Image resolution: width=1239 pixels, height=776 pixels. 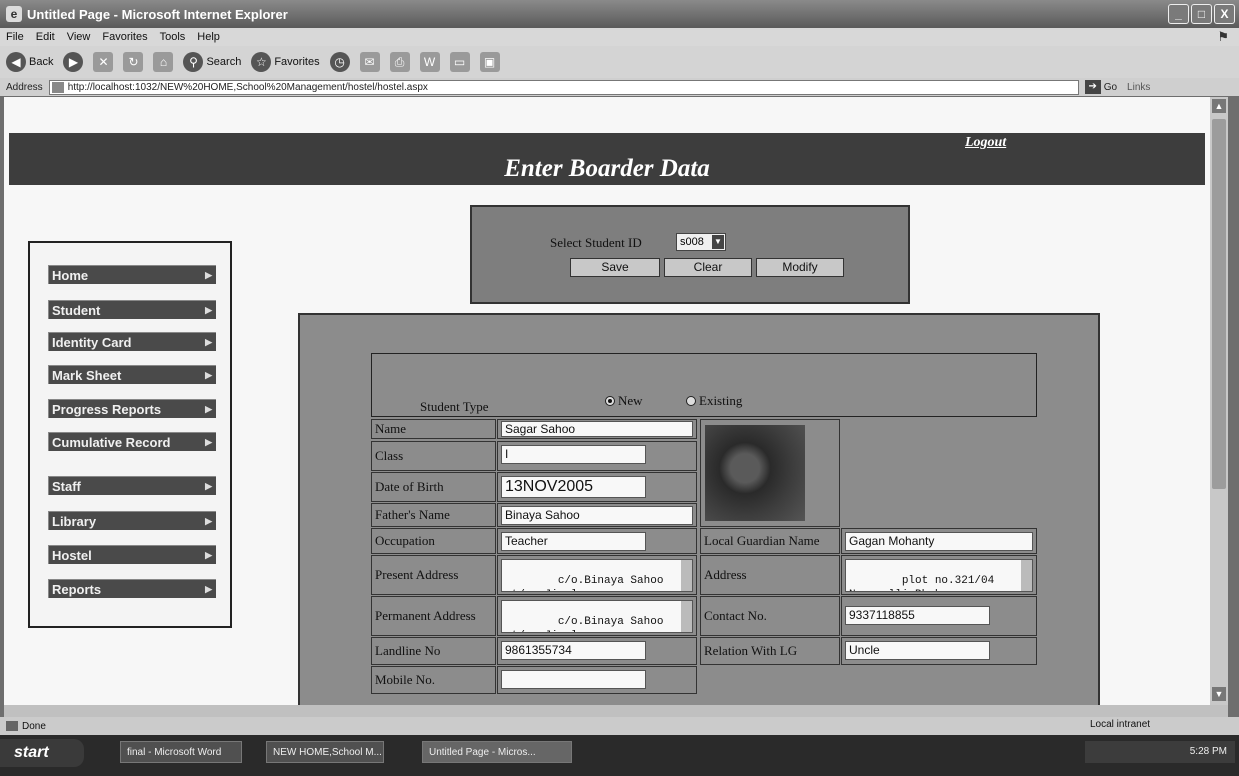 What do you see at coordinates (1219, 304) in the screenshot?
I see `scroll-thumb` at bounding box center [1219, 304].